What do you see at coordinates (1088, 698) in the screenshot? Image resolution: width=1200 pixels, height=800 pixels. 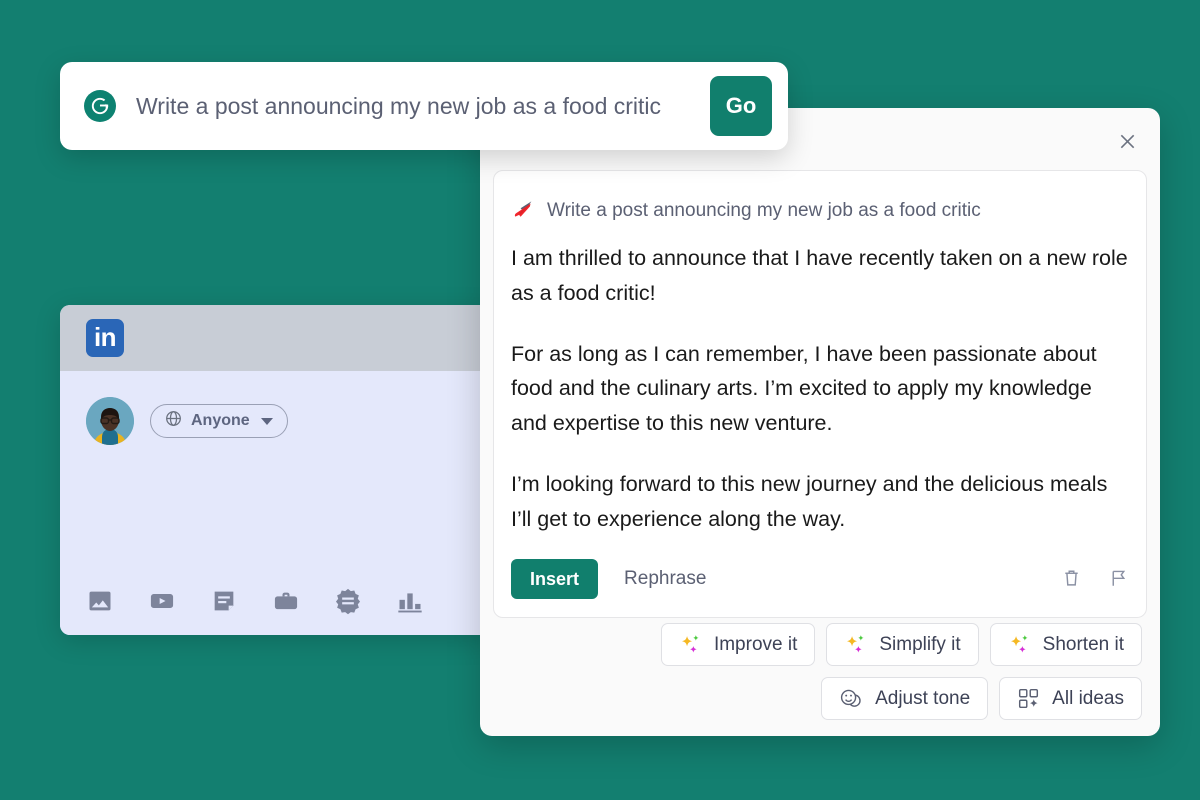 I see `chip-label: All ideas` at bounding box center [1088, 698].